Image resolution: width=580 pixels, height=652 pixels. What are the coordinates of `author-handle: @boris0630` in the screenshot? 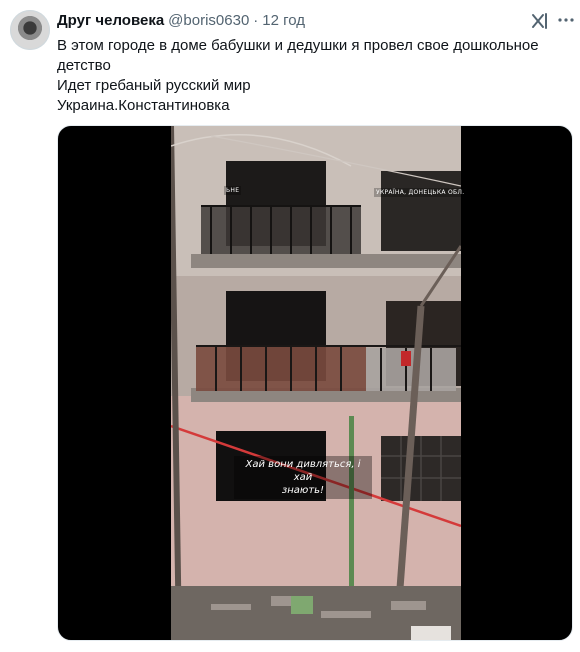 It's located at (208, 20).